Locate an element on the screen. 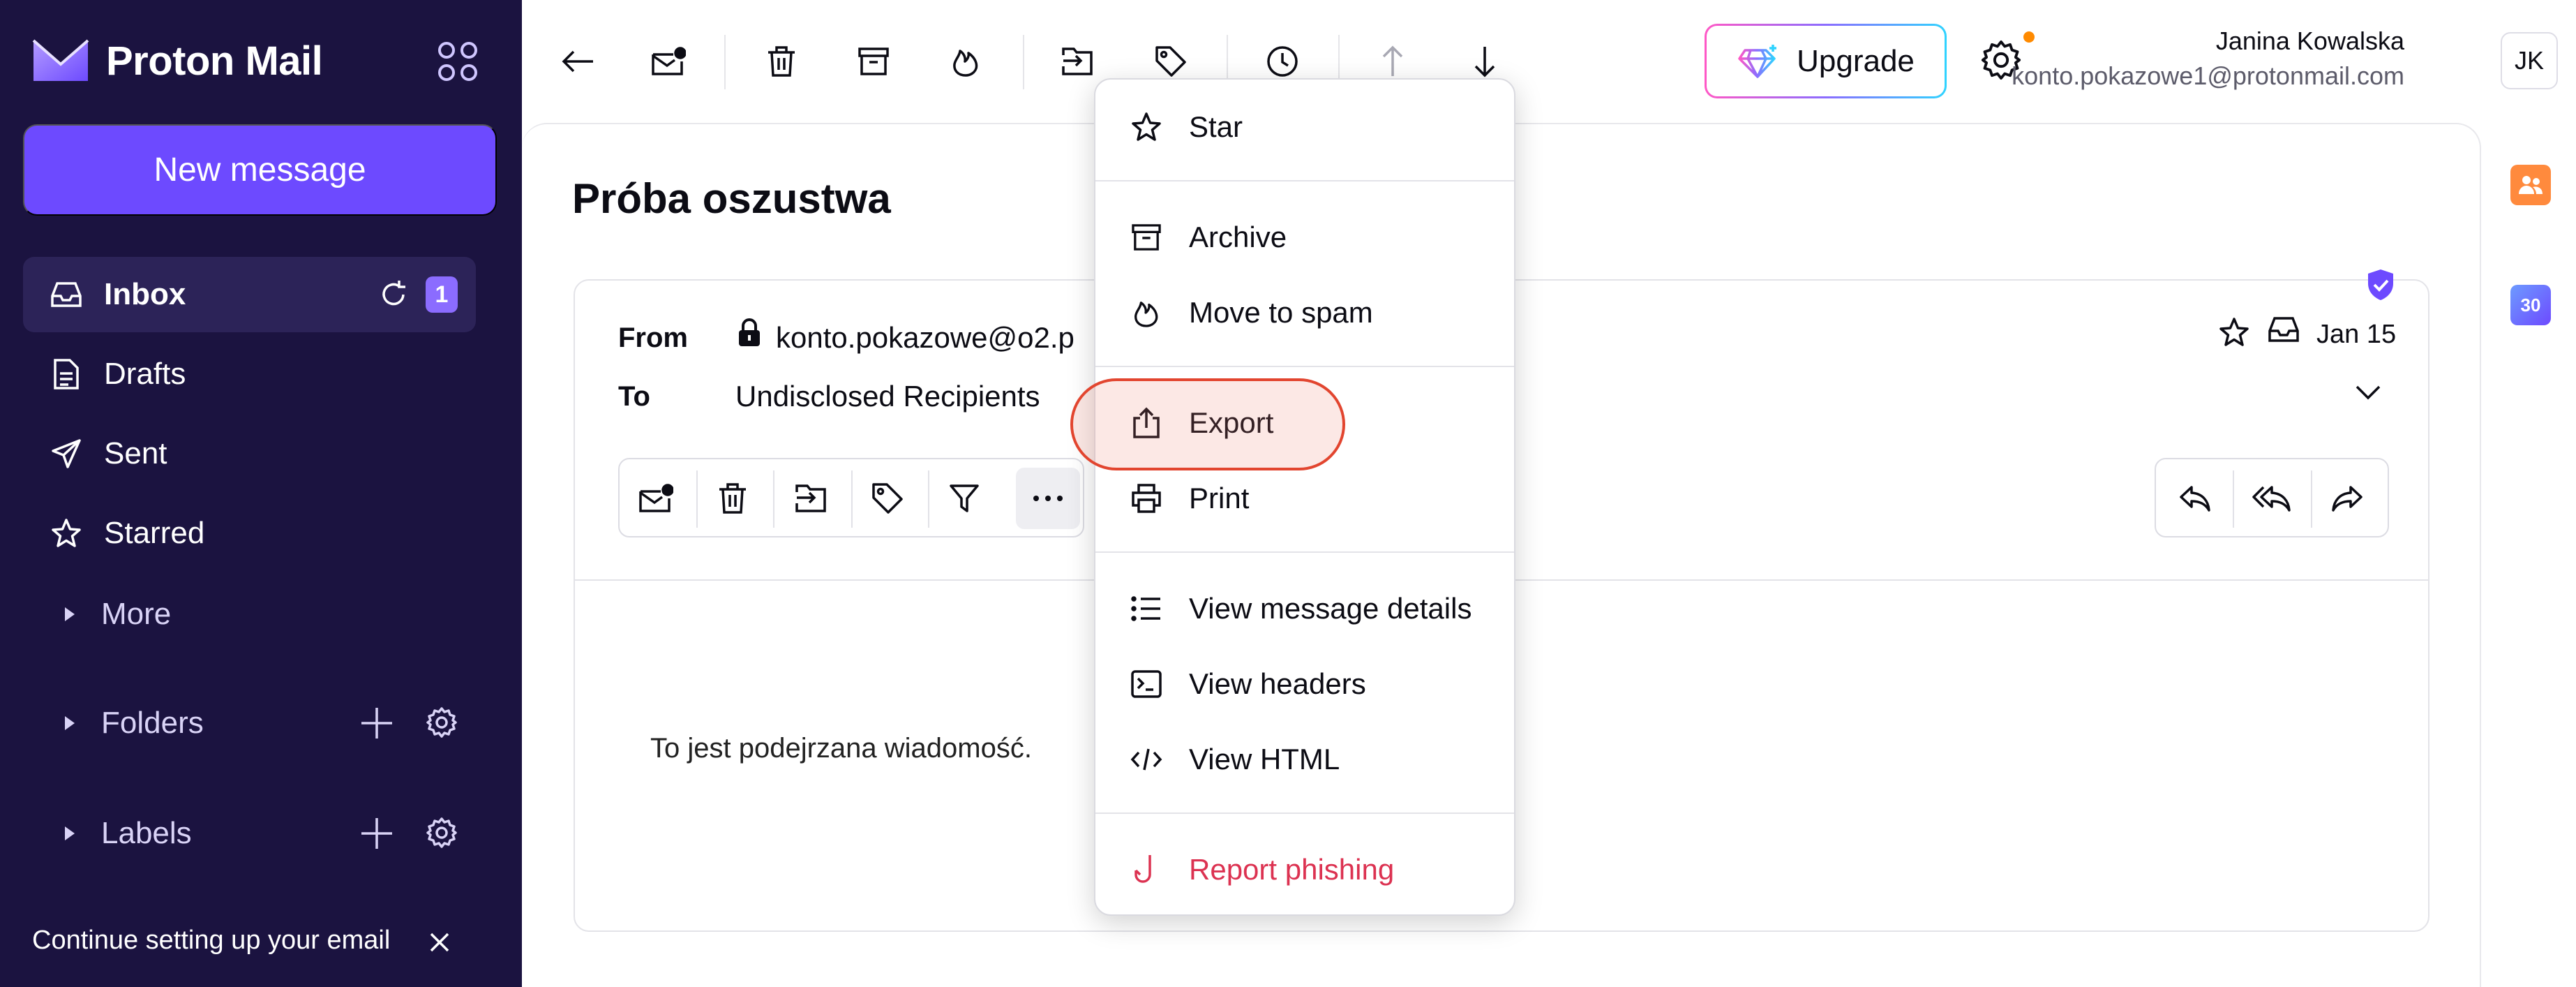 The width and height of the screenshot is (2576, 987). menu-item-report-phishing: Report phishing is located at coordinates (1304, 870).